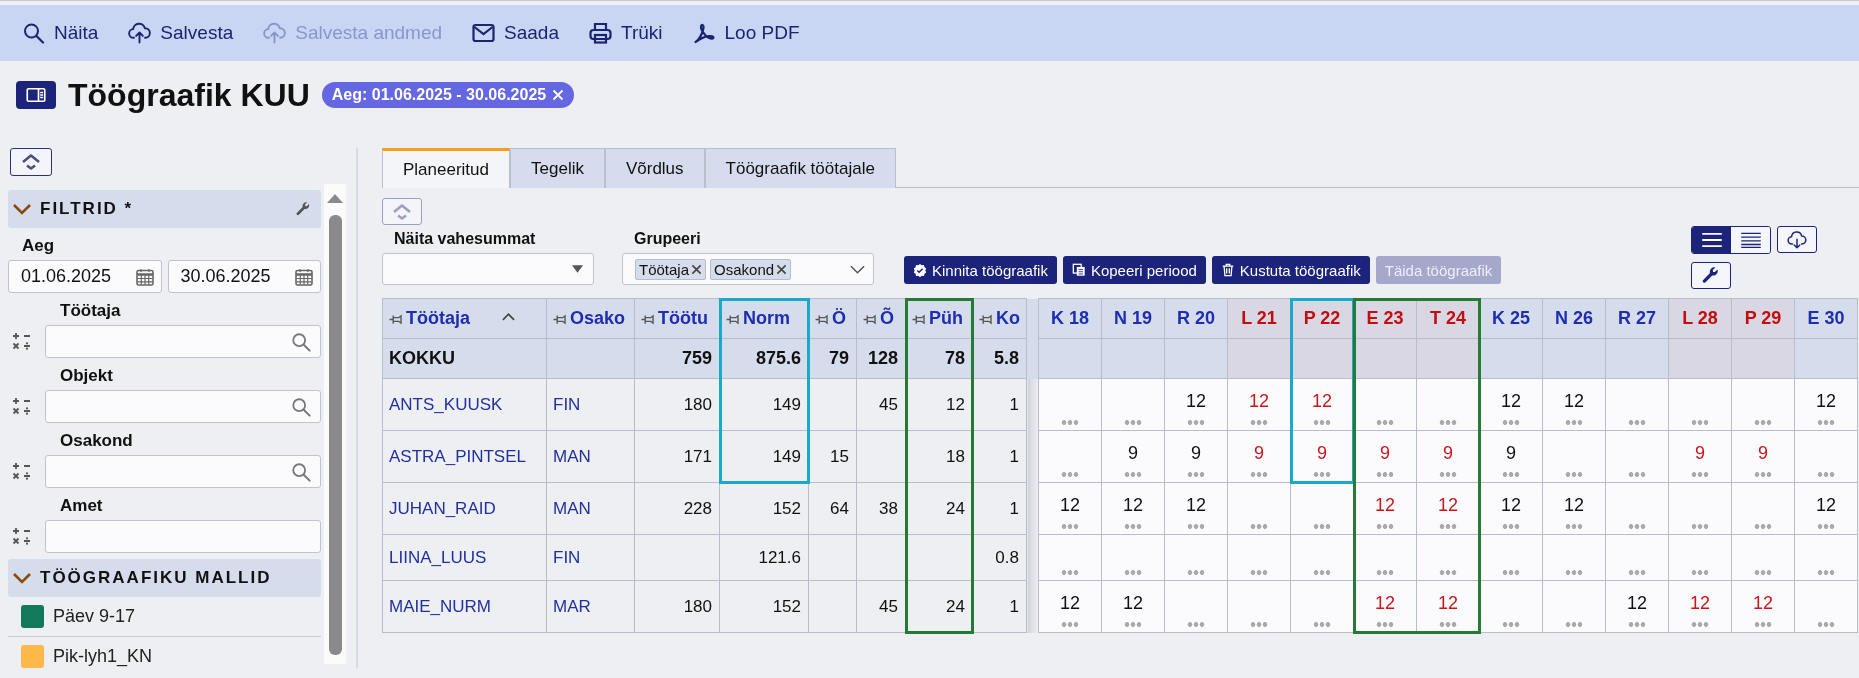 The width and height of the screenshot is (1859, 678). Describe the element at coordinates (671, 269) in the screenshot. I see `chip: Töötaja` at that location.